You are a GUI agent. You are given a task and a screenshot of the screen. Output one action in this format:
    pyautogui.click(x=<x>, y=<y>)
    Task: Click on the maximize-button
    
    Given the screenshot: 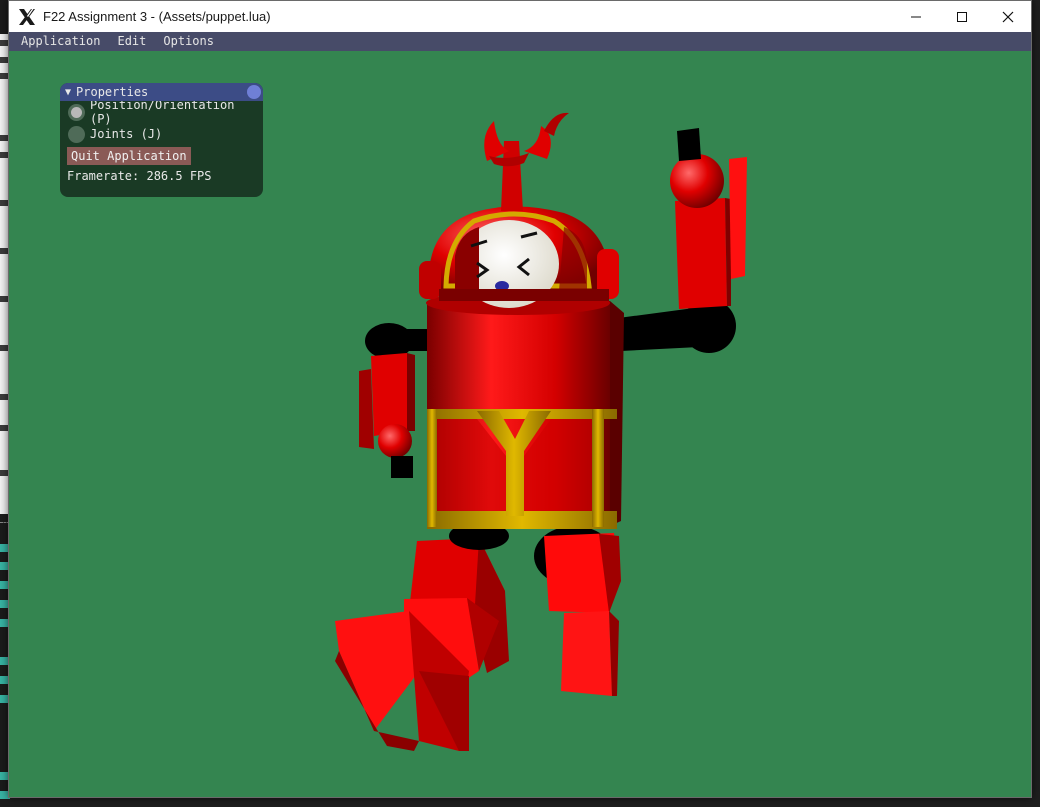 What is the action you would take?
    pyautogui.click(x=962, y=16)
    